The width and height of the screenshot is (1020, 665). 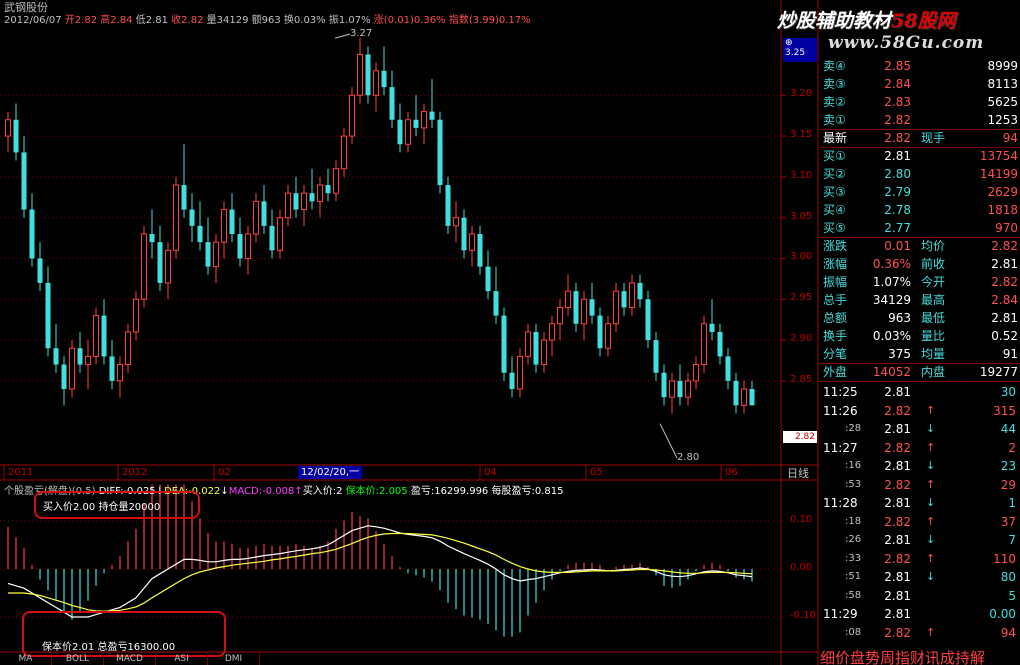 I want to click on tick-time: :51, so click(x=853, y=576).